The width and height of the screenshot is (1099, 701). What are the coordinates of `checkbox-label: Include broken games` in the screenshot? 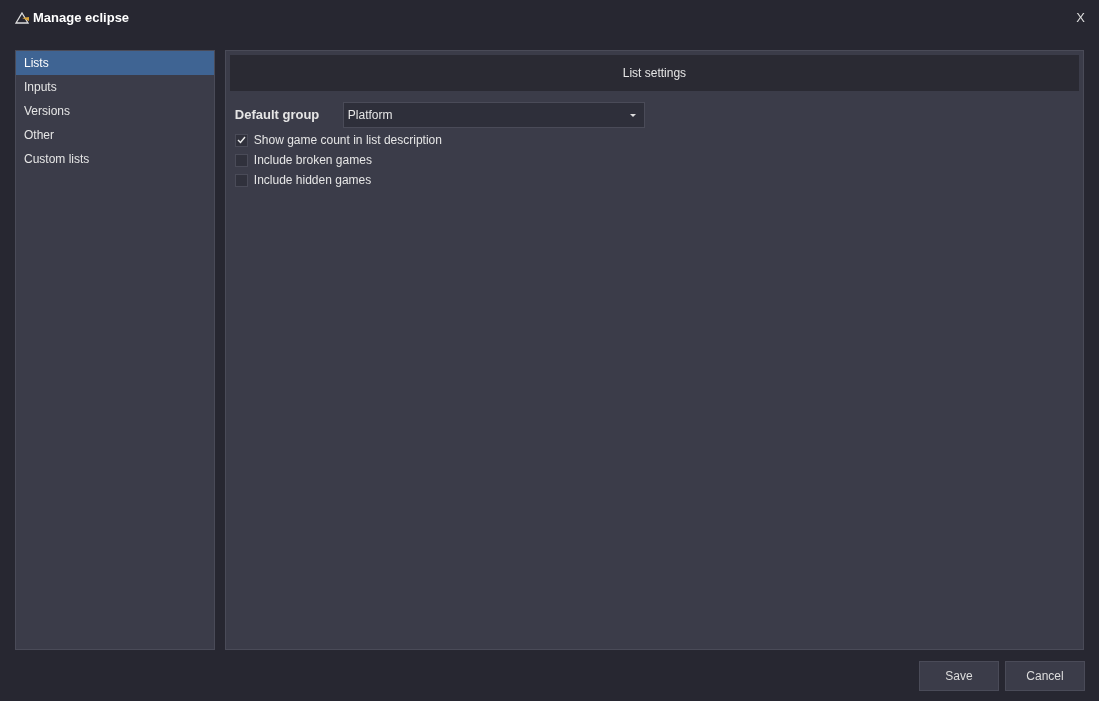 It's located at (312, 160).